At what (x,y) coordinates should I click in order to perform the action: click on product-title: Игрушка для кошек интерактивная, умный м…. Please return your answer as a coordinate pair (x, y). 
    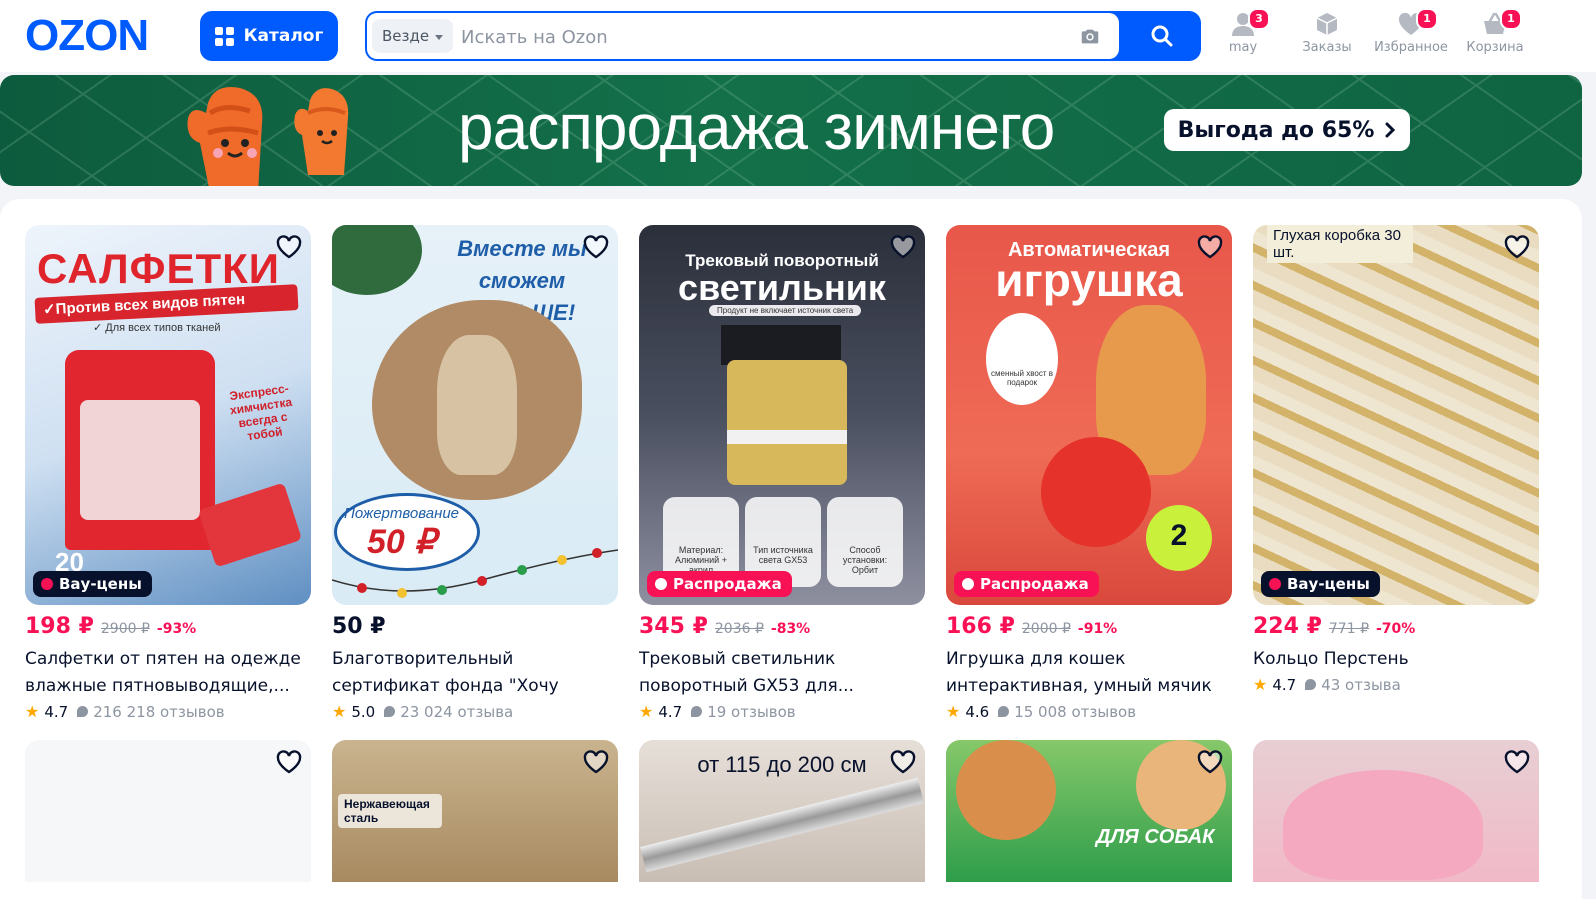
    Looking at the image, I should click on (1089, 673).